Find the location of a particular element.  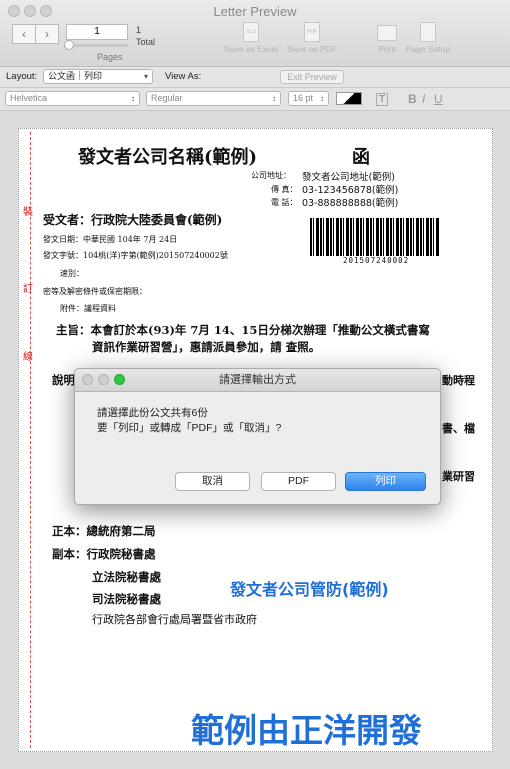

fax-label: 傳 真： is located at coordinates (284, 189).